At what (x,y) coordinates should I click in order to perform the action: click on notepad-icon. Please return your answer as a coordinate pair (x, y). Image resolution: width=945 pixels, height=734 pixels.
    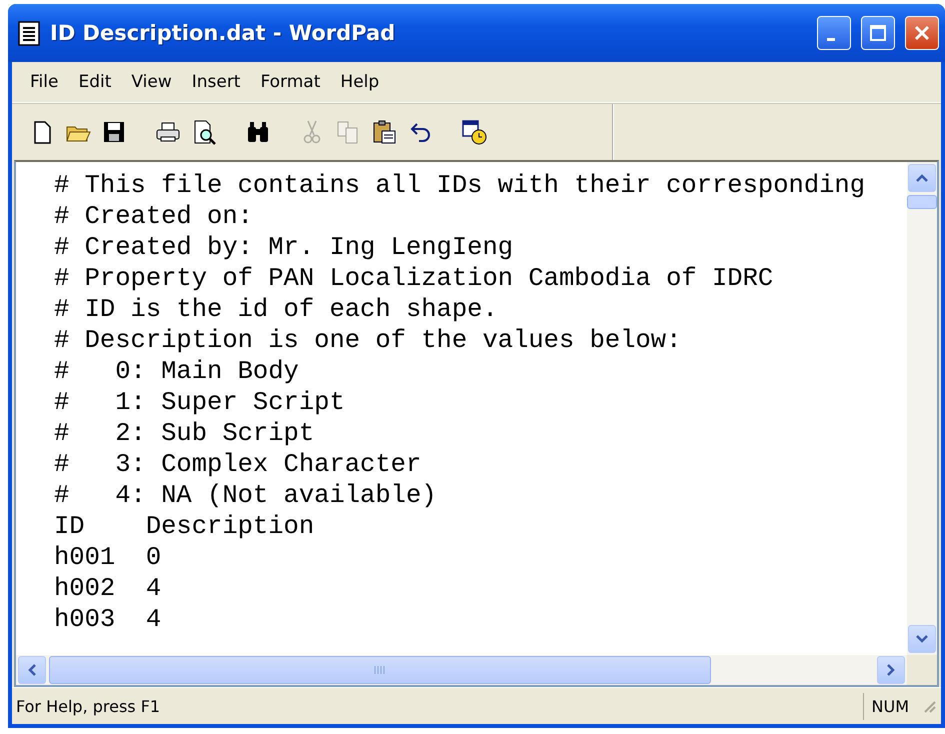
    Looking at the image, I should click on (29, 33).